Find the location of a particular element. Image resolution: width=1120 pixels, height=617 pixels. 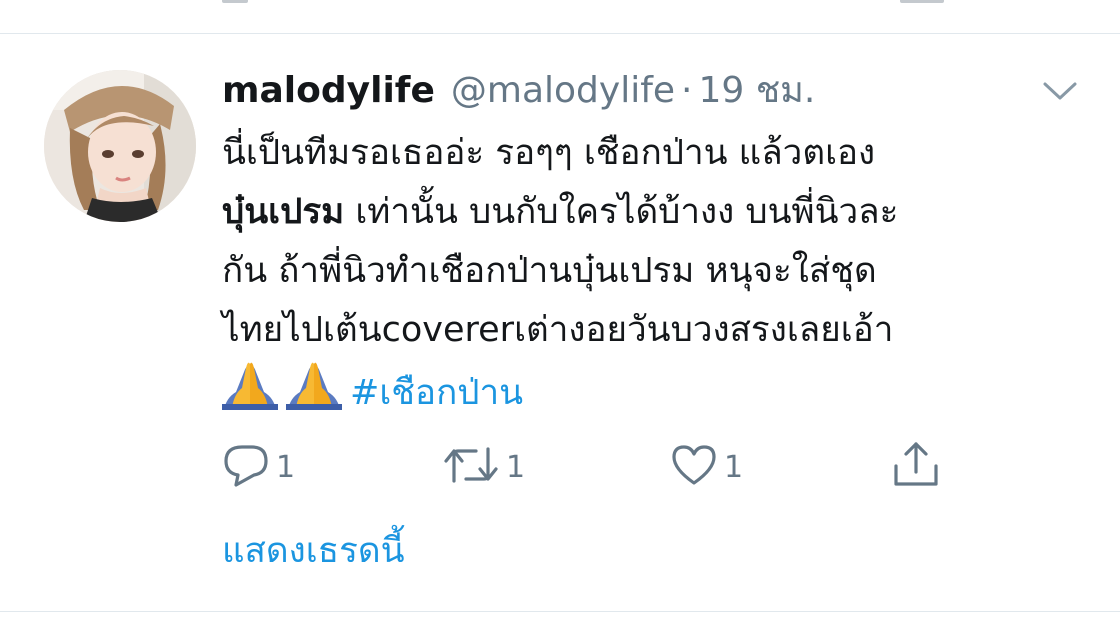

retweet-button: 1 is located at coordinates (483, 467).